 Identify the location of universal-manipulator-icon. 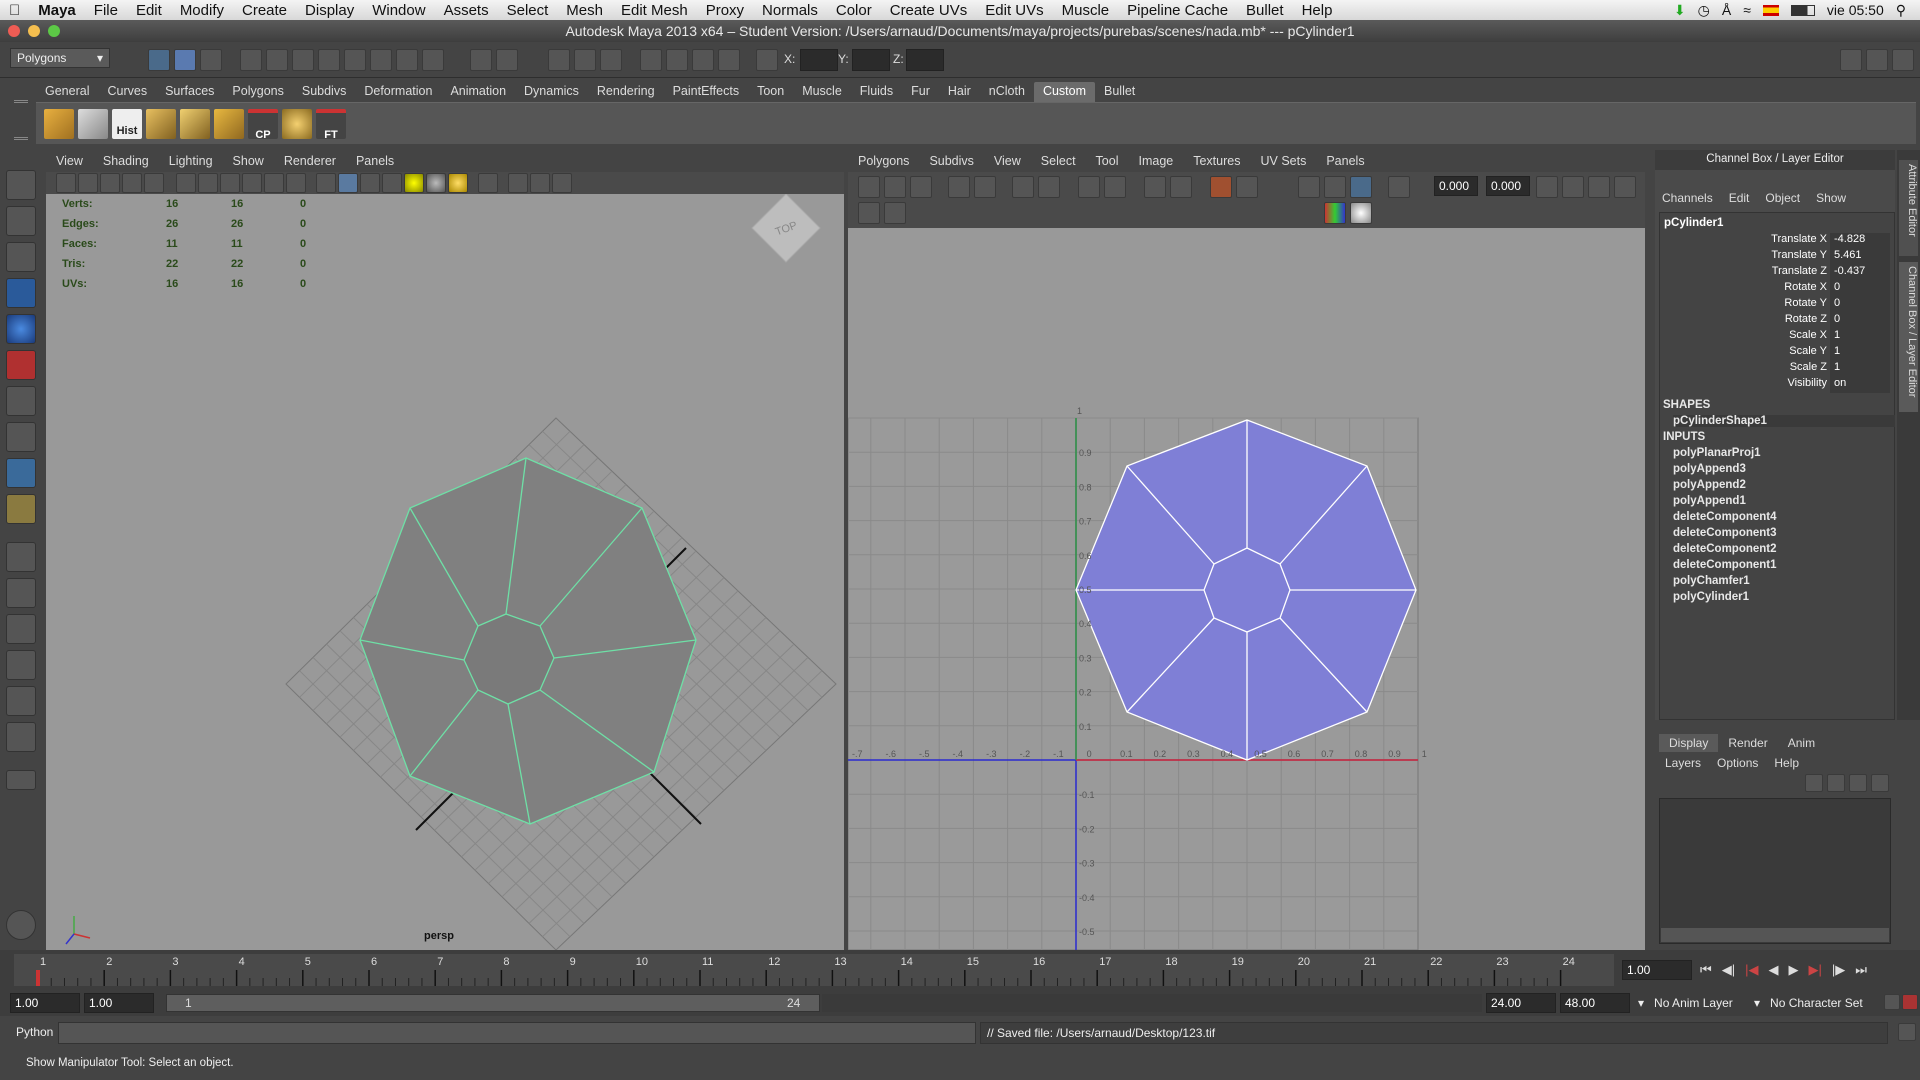
(21, 401).